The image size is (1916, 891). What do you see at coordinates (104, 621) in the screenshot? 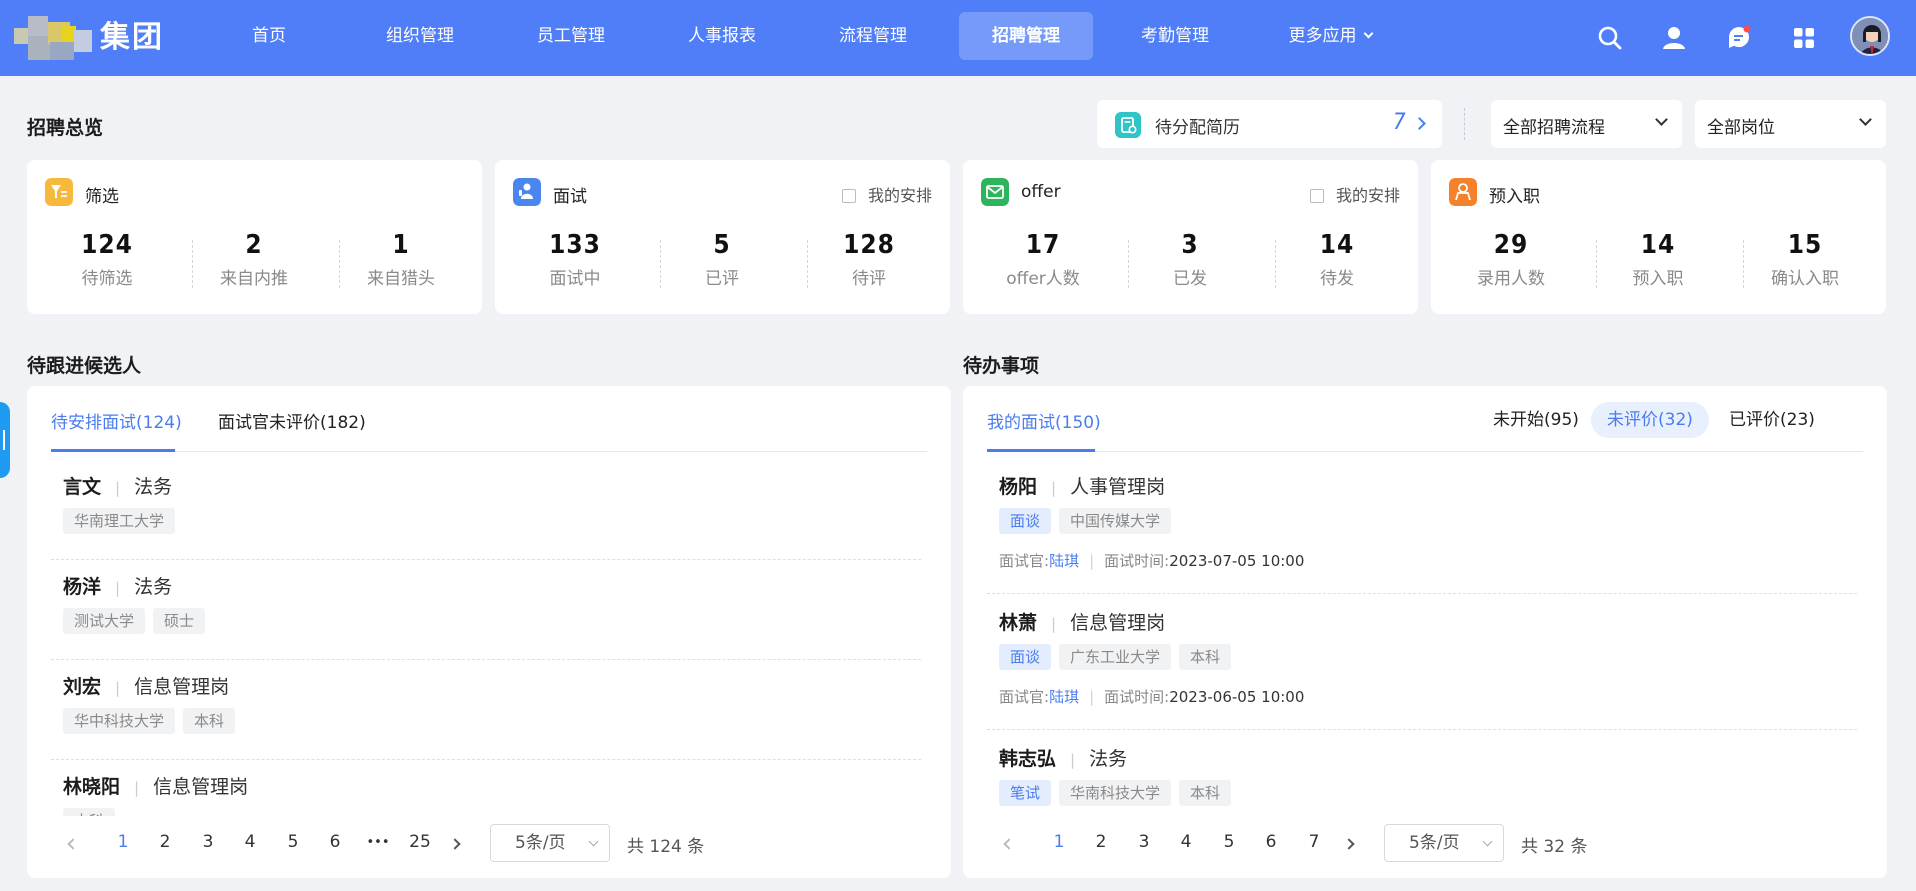
I see `tag: 测试大学` at bounding box center [104, 621].